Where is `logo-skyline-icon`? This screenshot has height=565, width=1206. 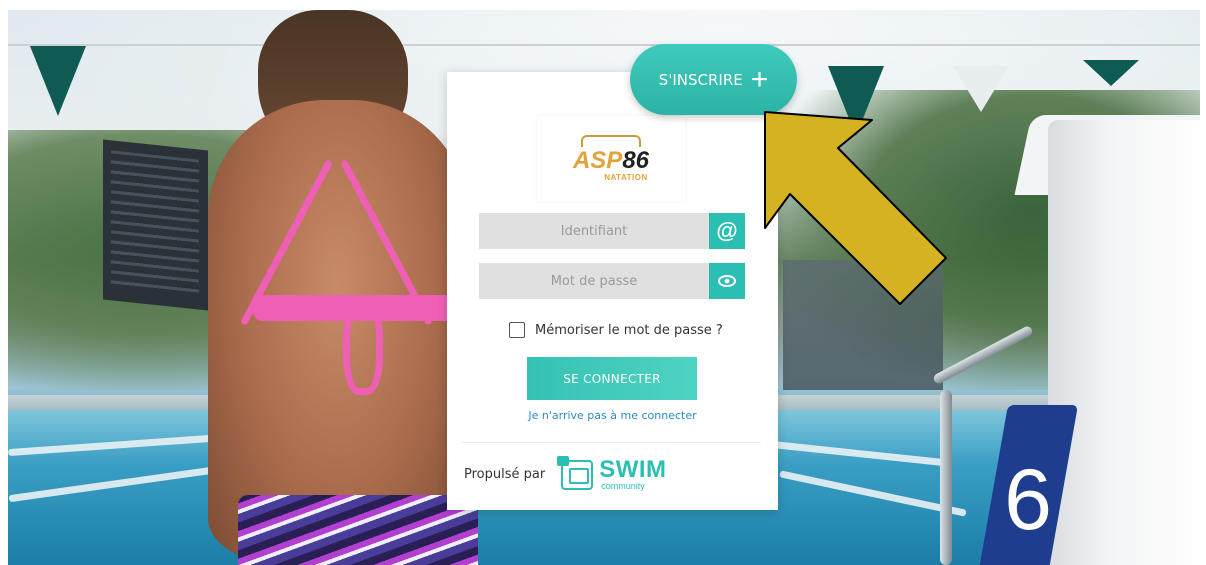
logo-skyline-icon is located at coordinates (611, 141).